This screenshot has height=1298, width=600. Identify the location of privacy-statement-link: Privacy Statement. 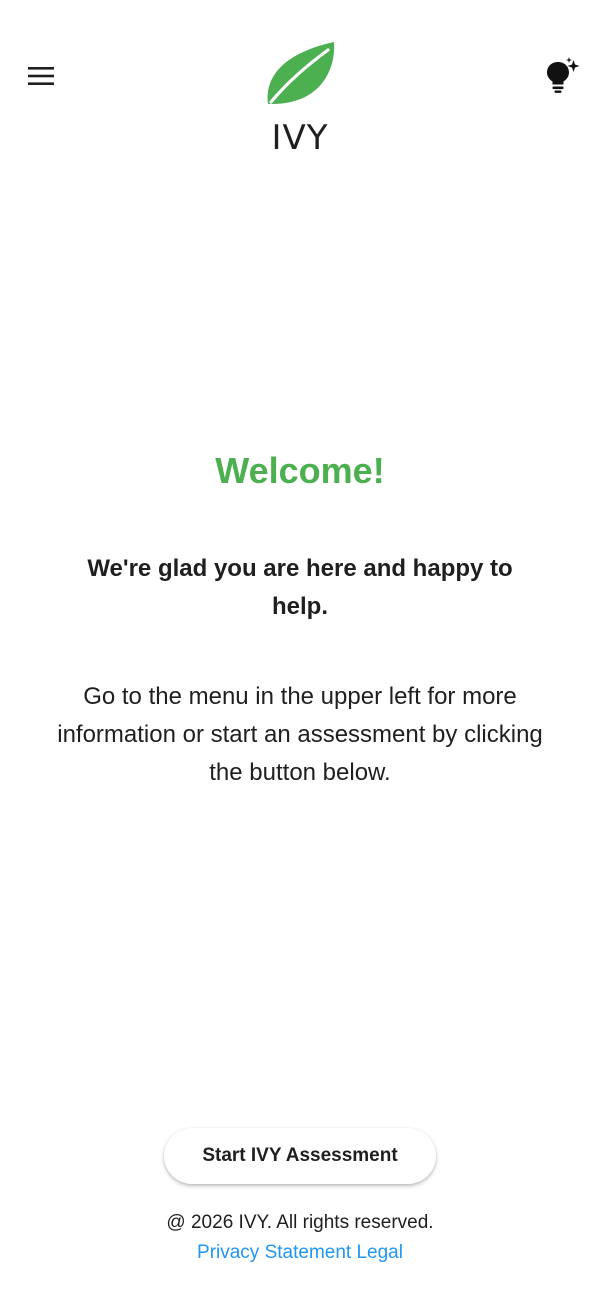
(274, 1252).